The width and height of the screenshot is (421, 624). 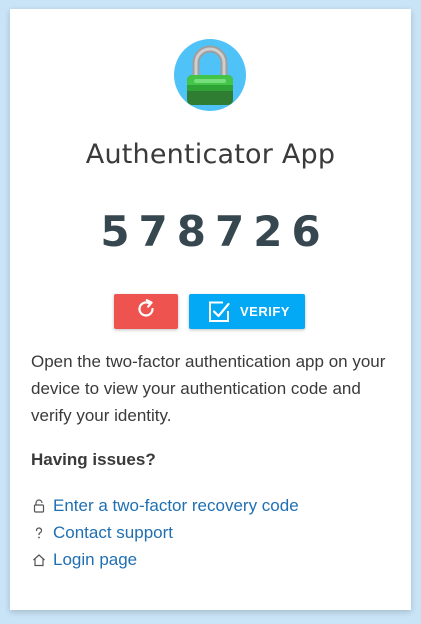 I want to click on lock-icon, so click(x=39, y=506).